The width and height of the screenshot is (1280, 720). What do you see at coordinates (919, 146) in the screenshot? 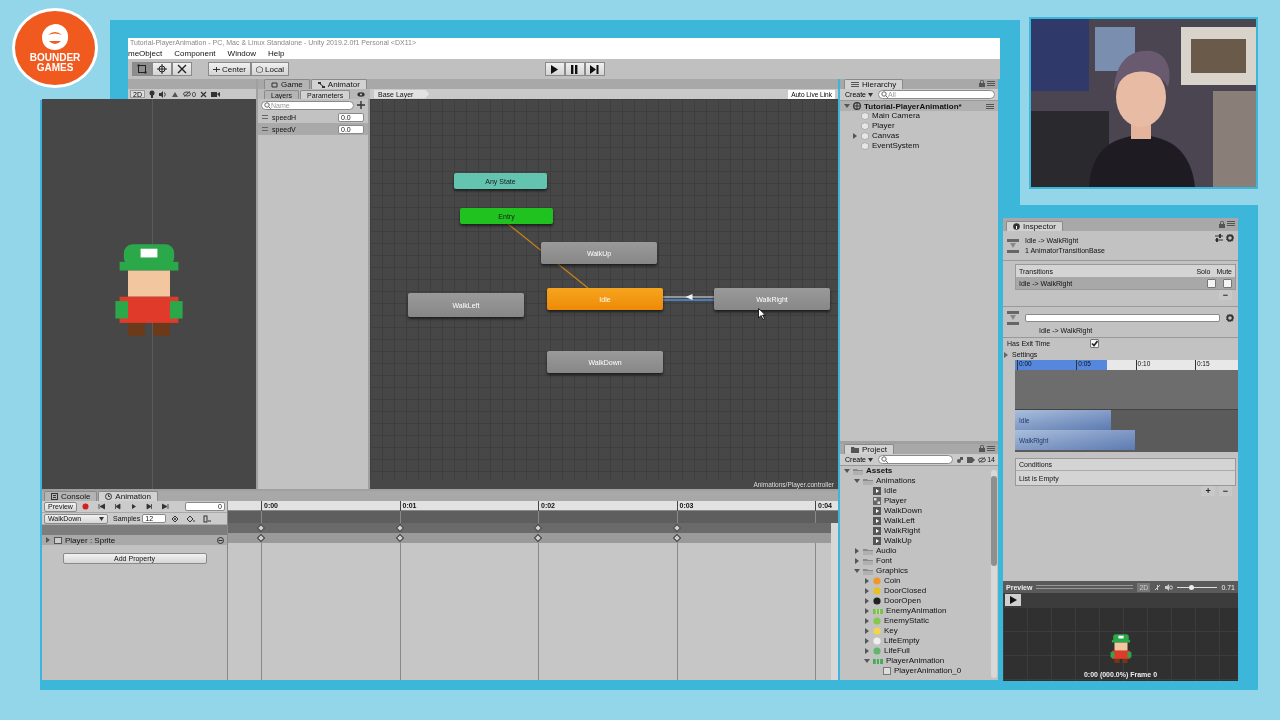
I see `tree-item: EventSystem` at bounding box center [919, 146].